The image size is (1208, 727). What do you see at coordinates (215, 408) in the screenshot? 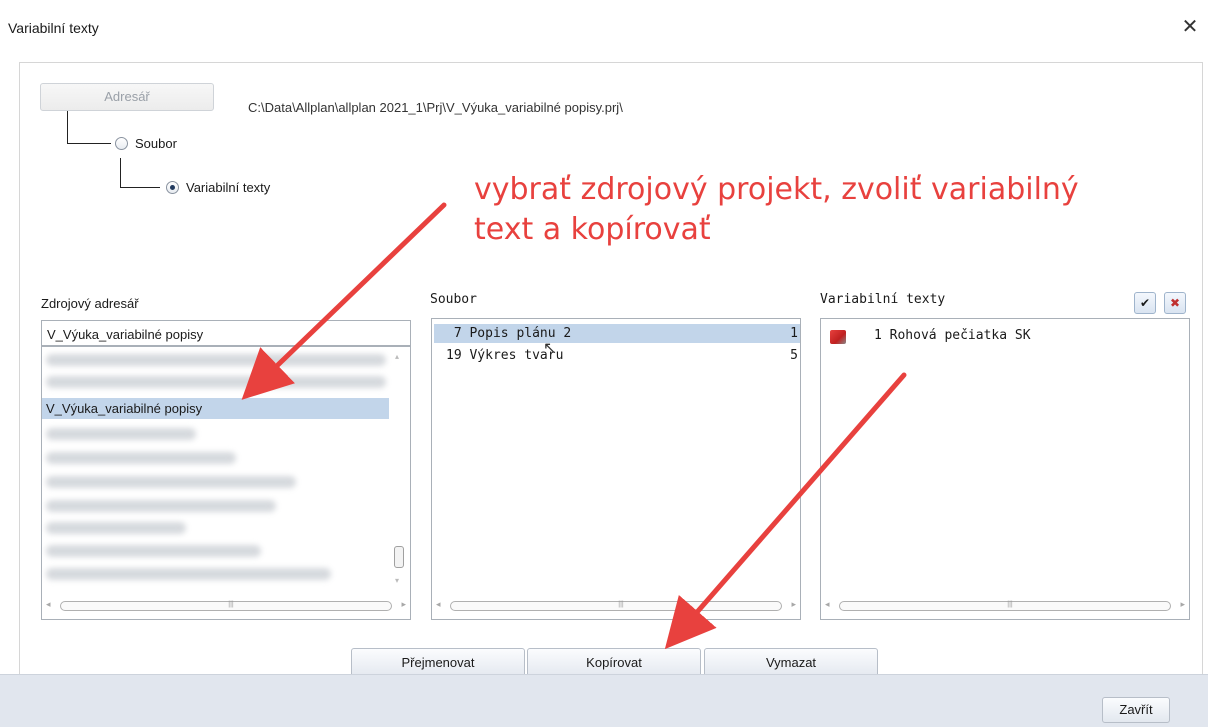
I see `list-item-selected: V_Výuka_variabilné popisy` at bounding box center [215, 408].